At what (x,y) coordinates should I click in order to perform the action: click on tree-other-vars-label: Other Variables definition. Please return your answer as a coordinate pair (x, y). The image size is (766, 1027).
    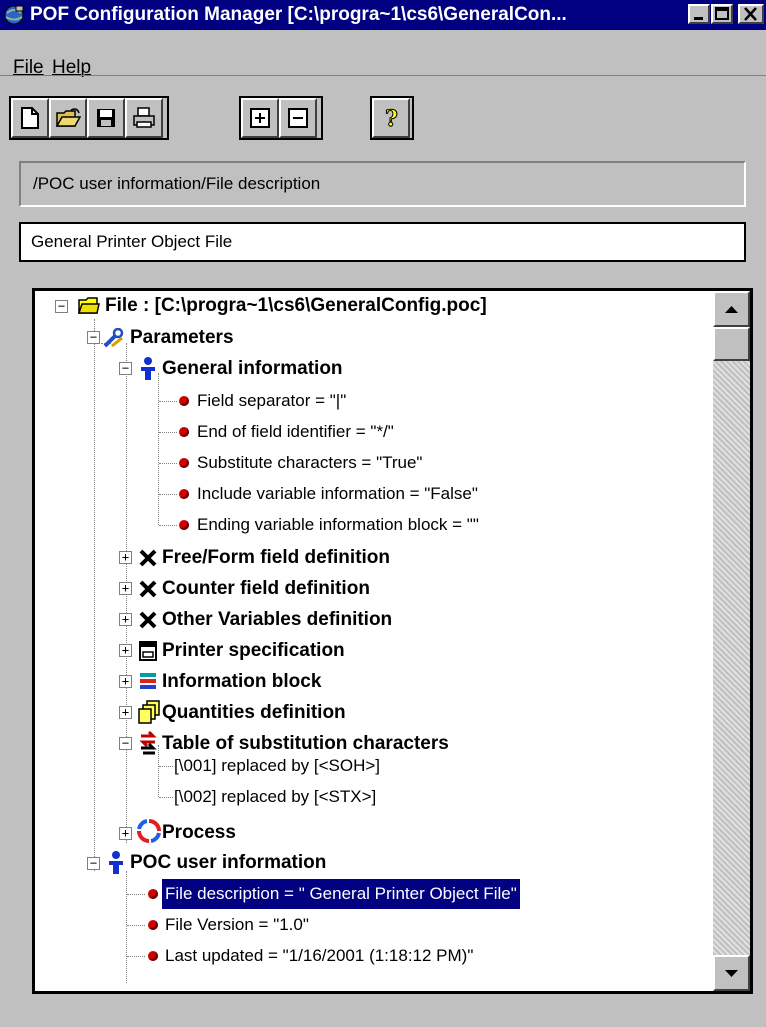
    Looking at the image, I should click on (277, 620).